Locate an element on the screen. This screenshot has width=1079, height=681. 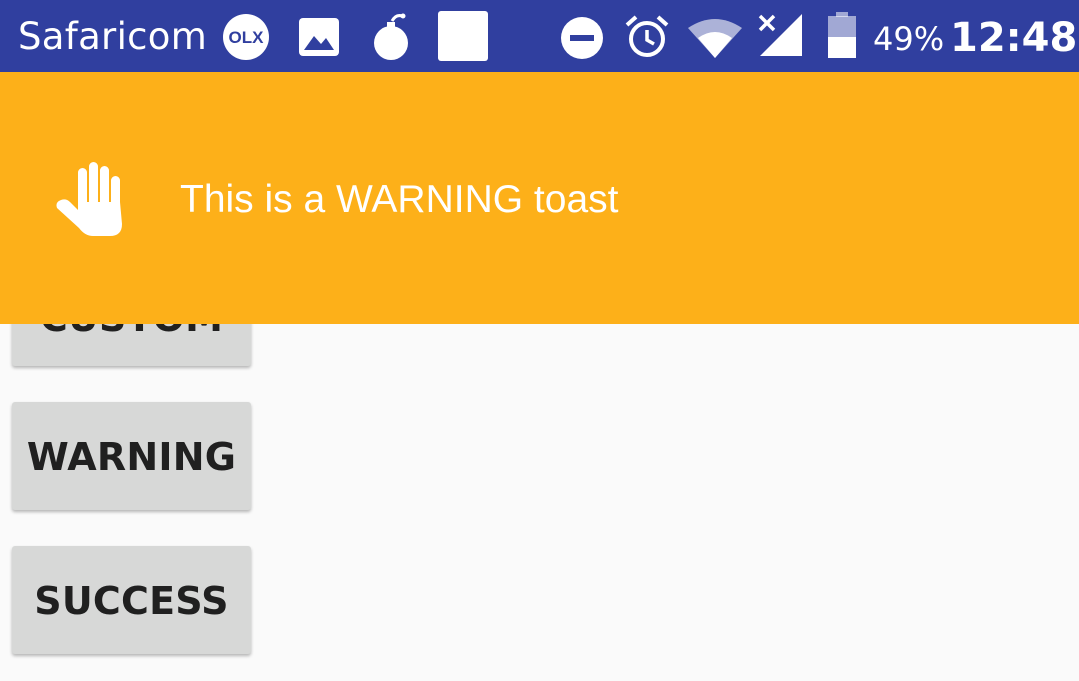
battery-percentage: 49% is located at coordinates (909, 39).